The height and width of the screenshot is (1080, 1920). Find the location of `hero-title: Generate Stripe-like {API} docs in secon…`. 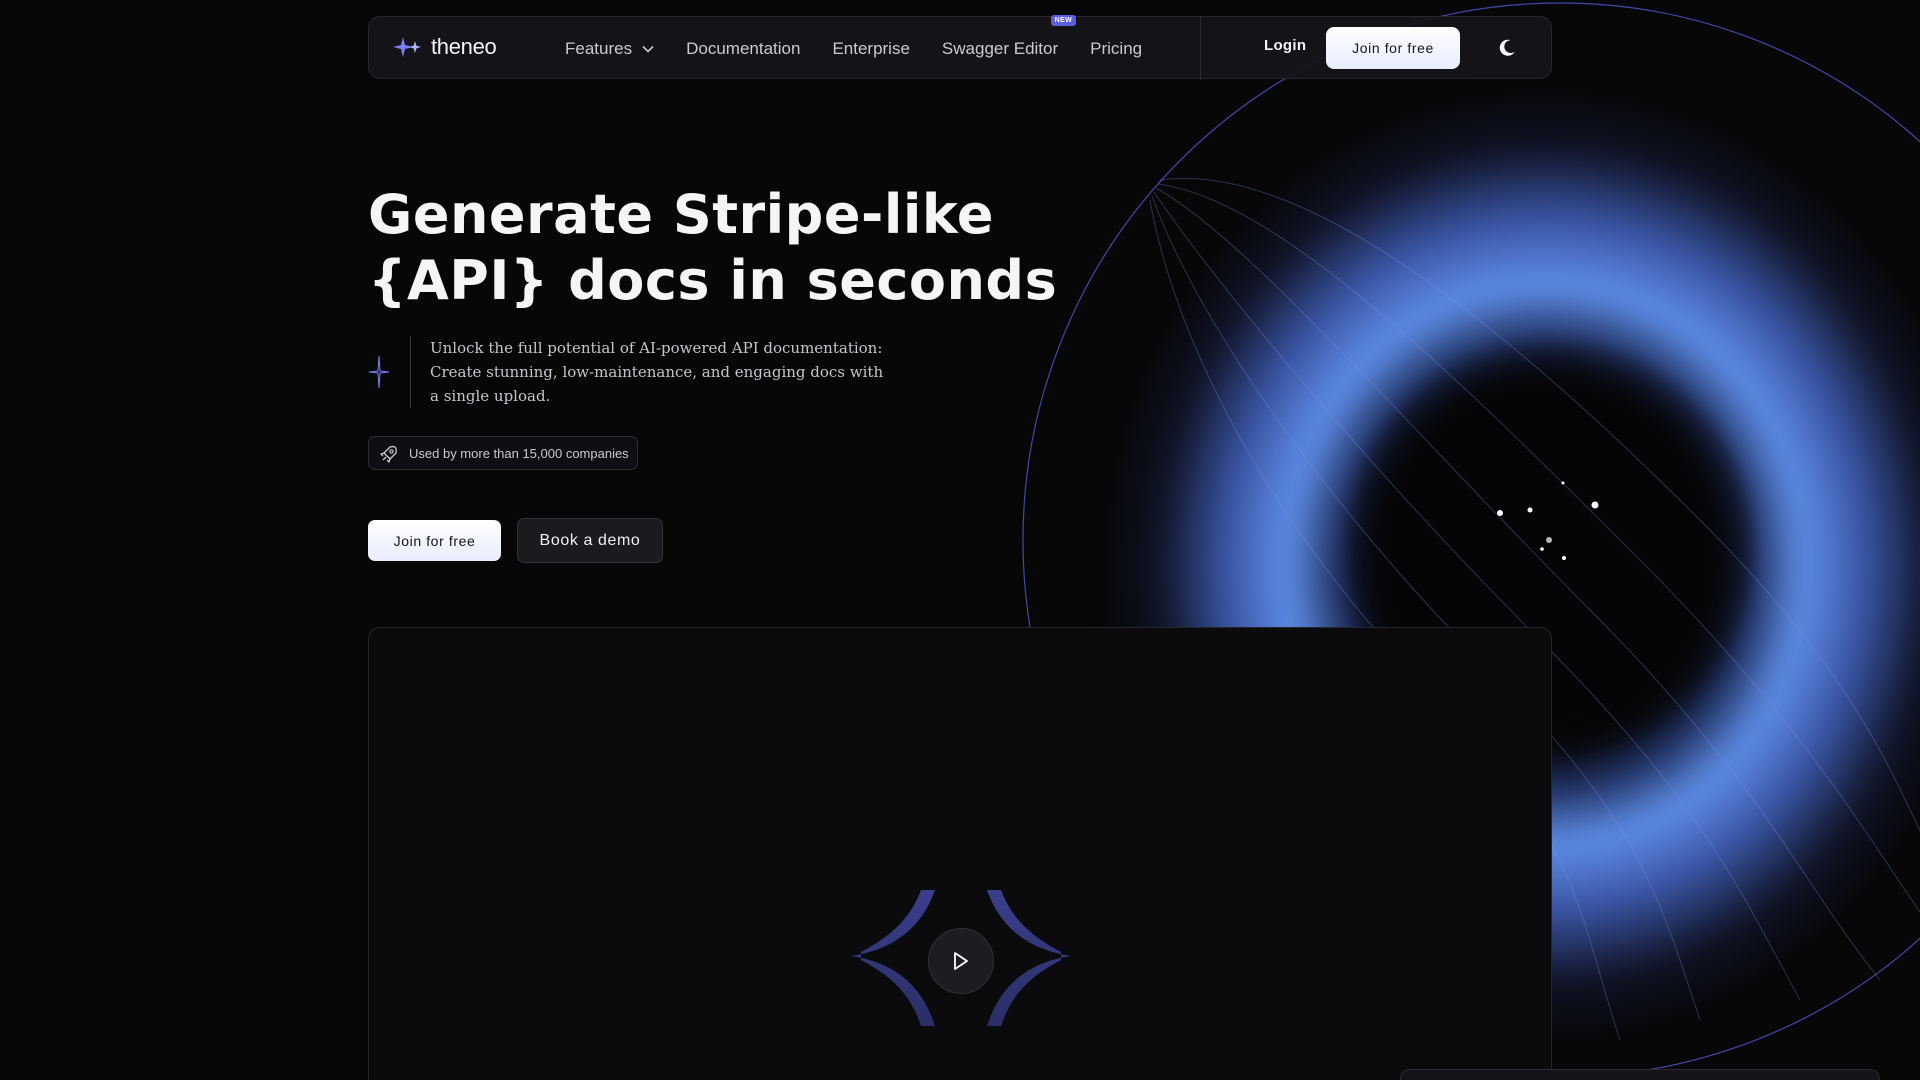

hero-title: Generate Stripe-like {API} docs in secon… is located at coordinates (718, 248).